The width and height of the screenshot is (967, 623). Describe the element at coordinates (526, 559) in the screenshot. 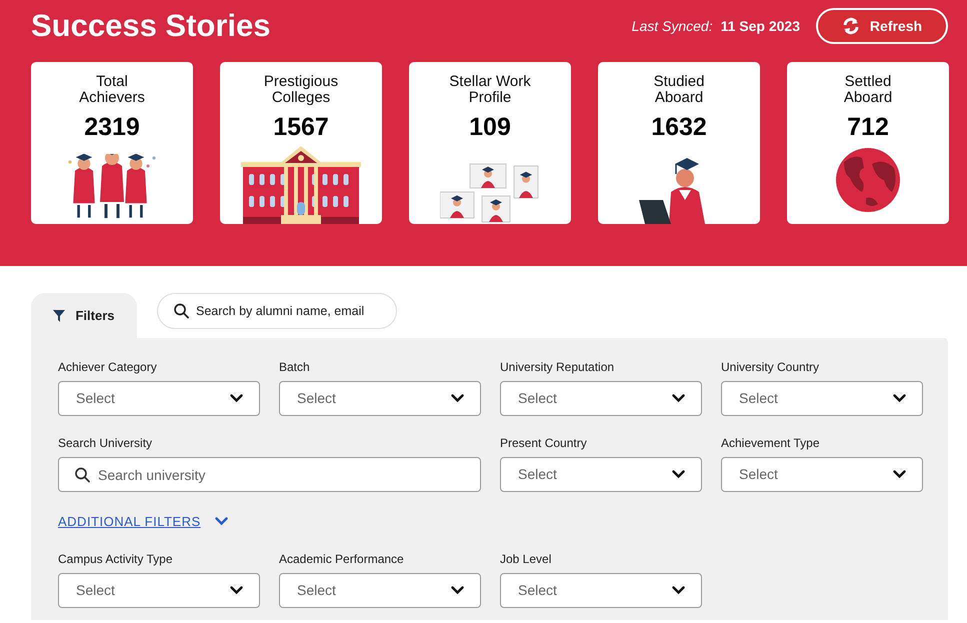

I see `field-label: Job Level` at that location.